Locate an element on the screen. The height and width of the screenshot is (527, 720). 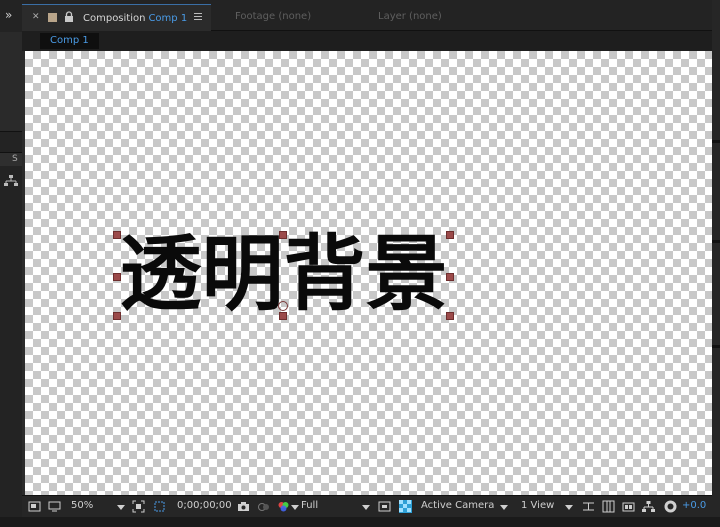
tab-title: Composition Comp 1 is located at coordinates (135, 18).